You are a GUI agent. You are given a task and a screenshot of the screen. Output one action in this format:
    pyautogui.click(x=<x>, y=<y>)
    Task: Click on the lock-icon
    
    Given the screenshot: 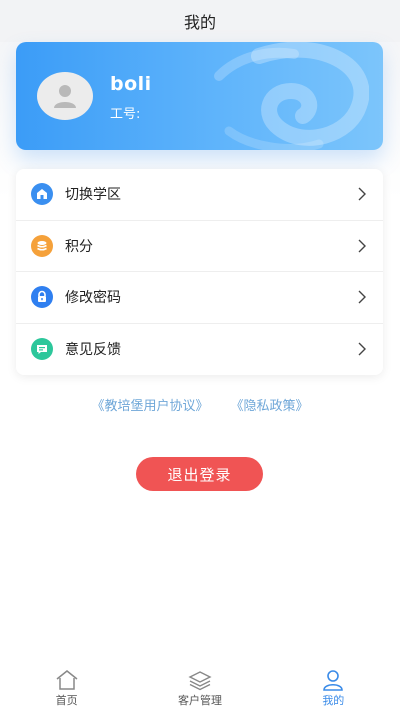 What is the action you would take?
    pyautogui.click(x=42, y=297)
    